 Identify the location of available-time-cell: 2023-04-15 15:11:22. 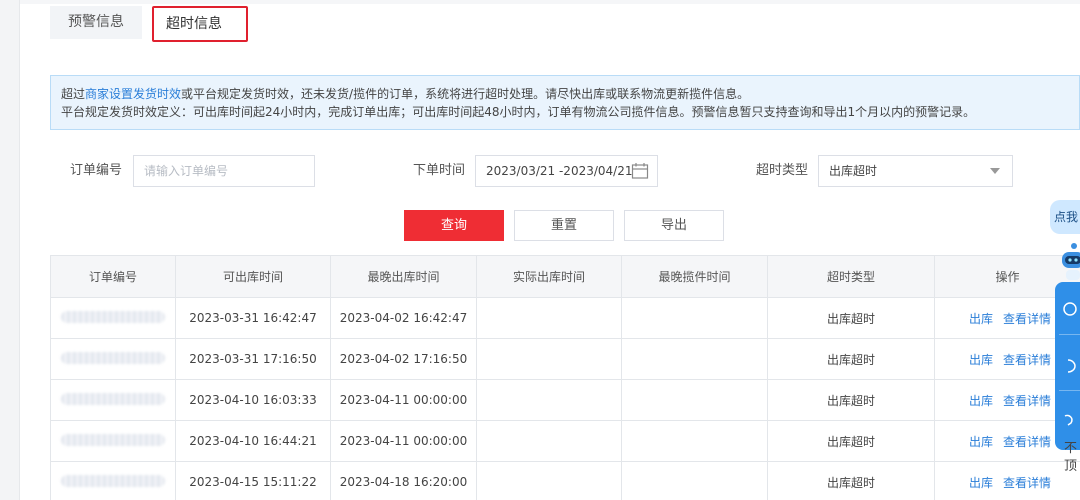
(253, 480).